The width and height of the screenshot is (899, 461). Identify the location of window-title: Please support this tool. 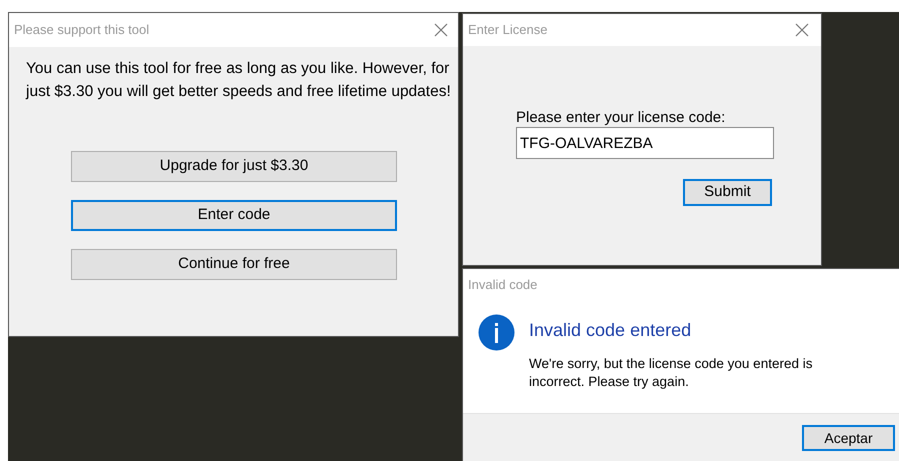
(82, 30).